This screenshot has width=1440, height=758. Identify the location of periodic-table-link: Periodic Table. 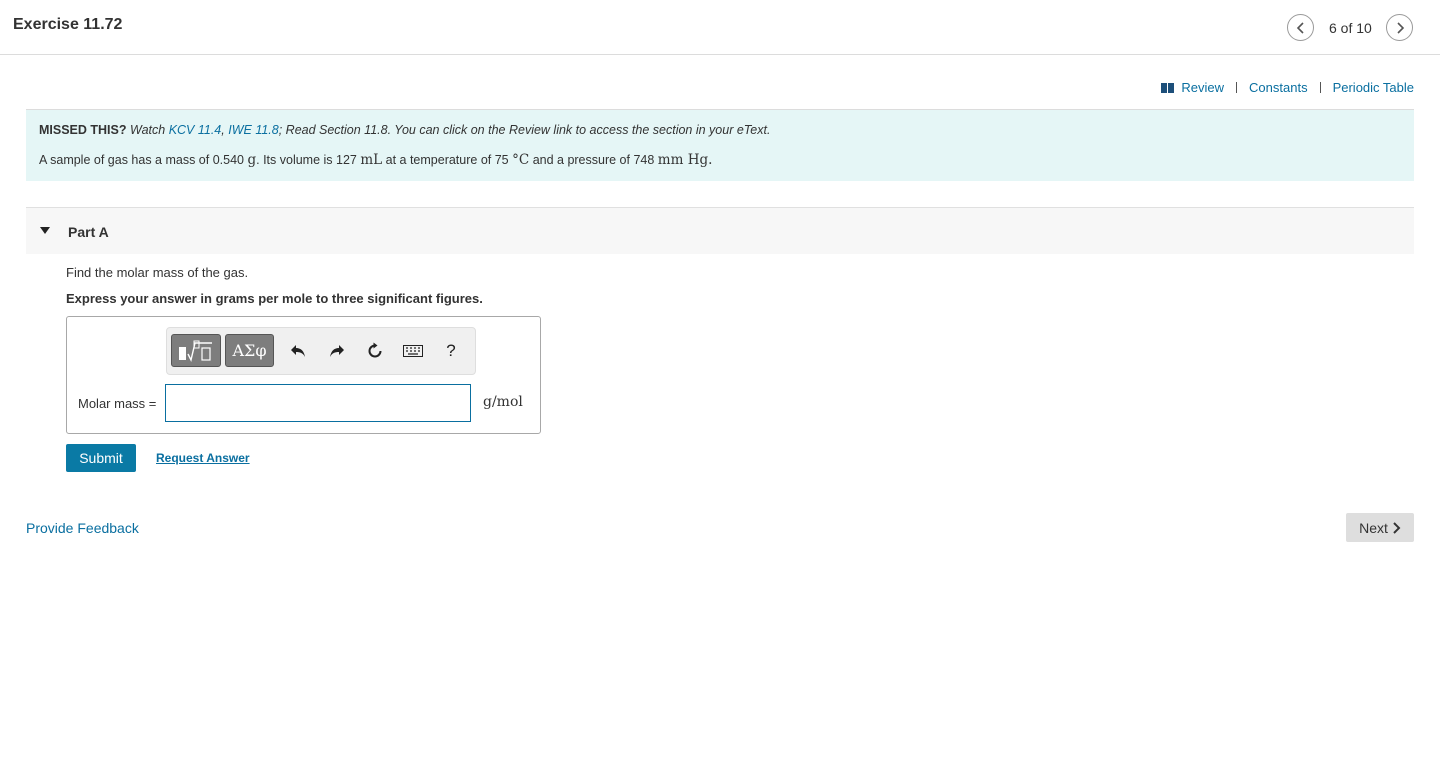
(1373, 87).